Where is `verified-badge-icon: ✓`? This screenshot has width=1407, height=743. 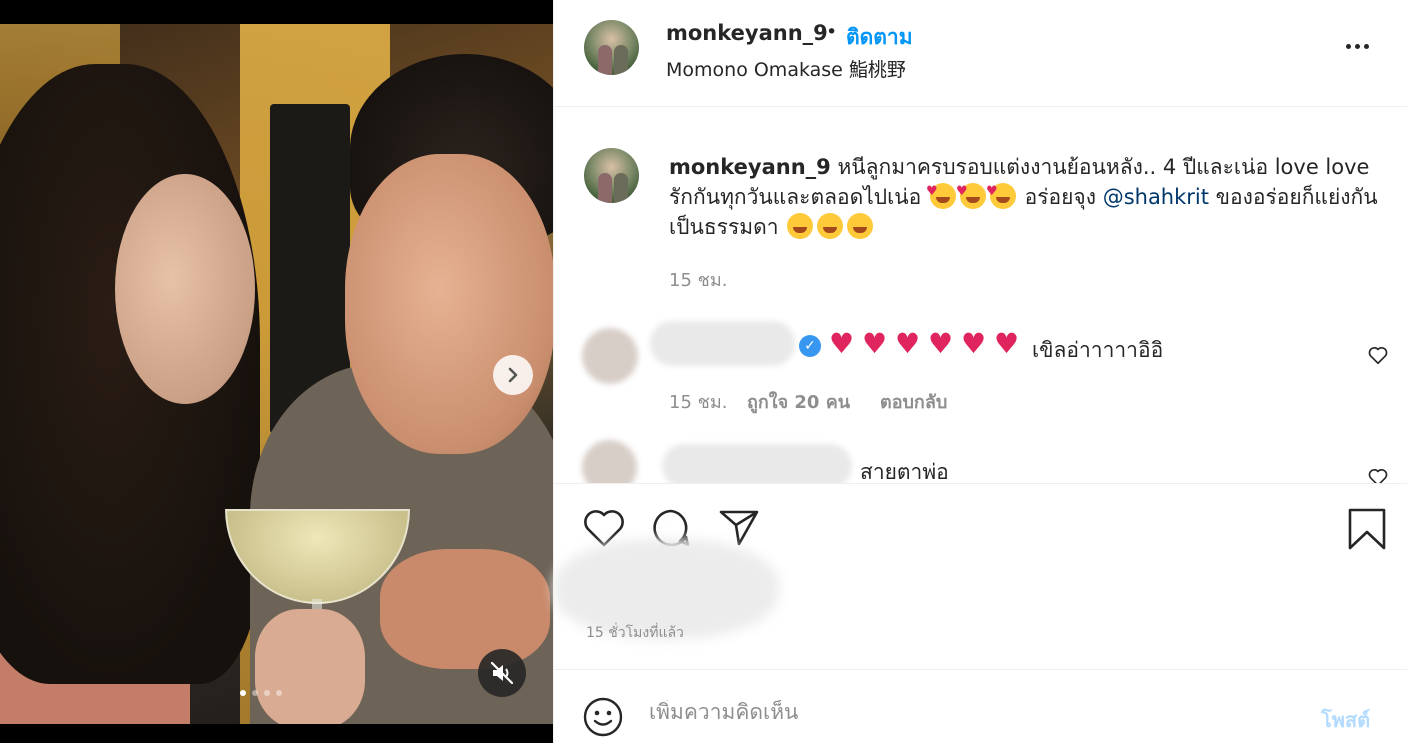
verified-badge-icon: ✓ is located at coordinates (810, 346).